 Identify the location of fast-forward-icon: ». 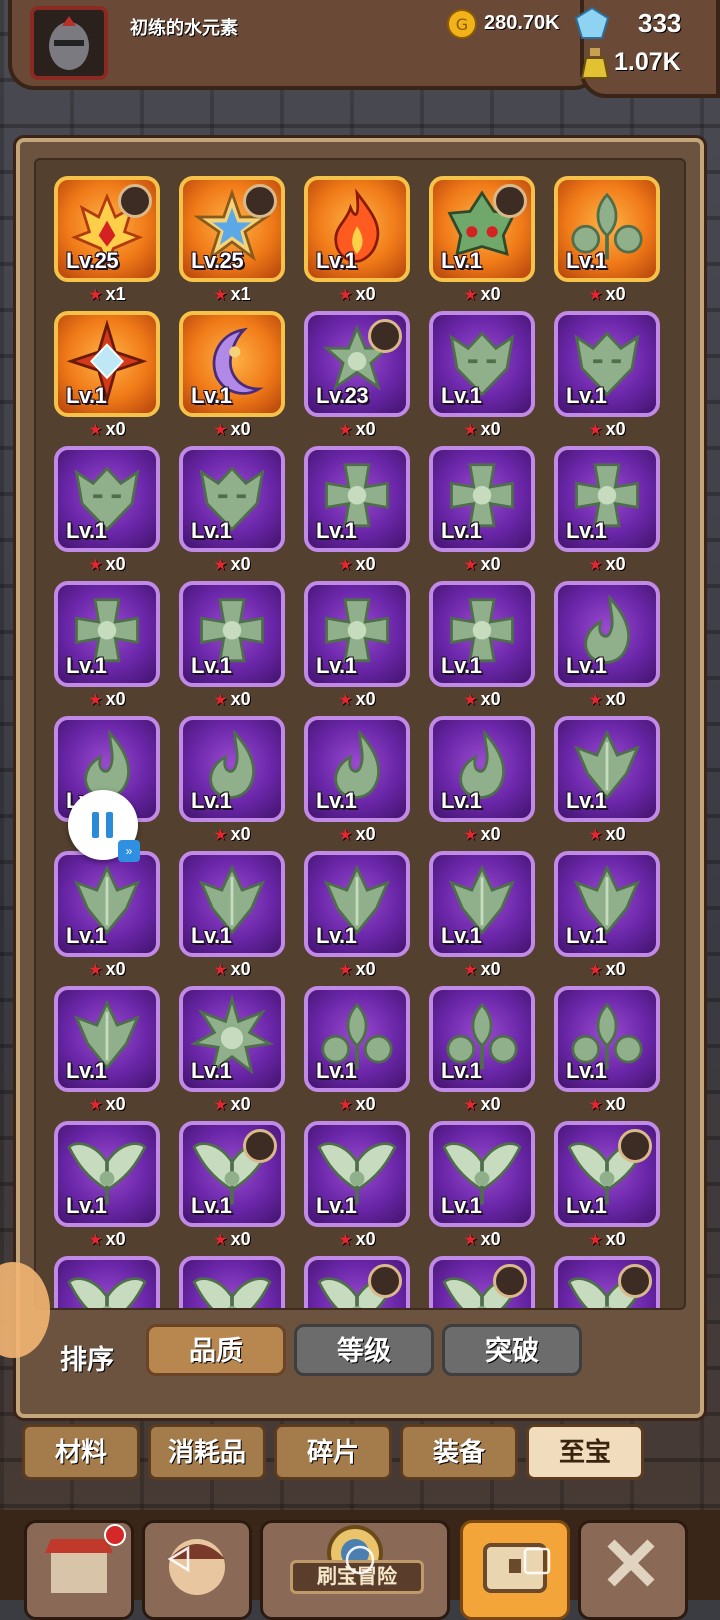
(129, 851).